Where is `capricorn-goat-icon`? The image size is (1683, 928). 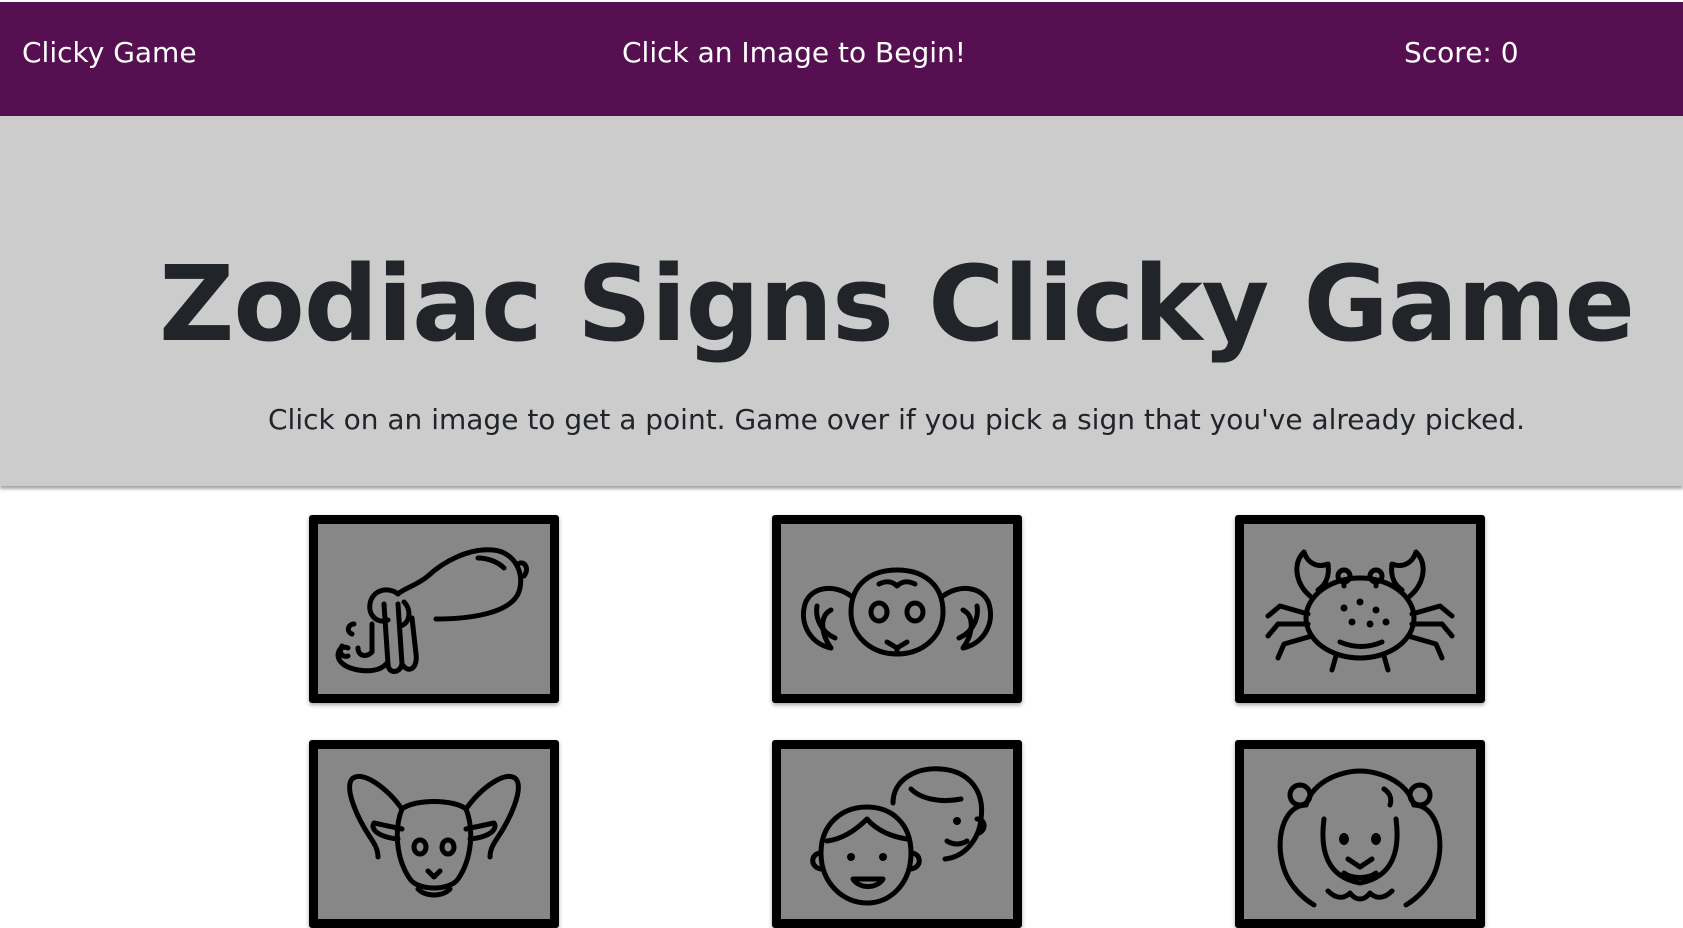 capricorn-goat-icon is located at coordinates (434, 835).